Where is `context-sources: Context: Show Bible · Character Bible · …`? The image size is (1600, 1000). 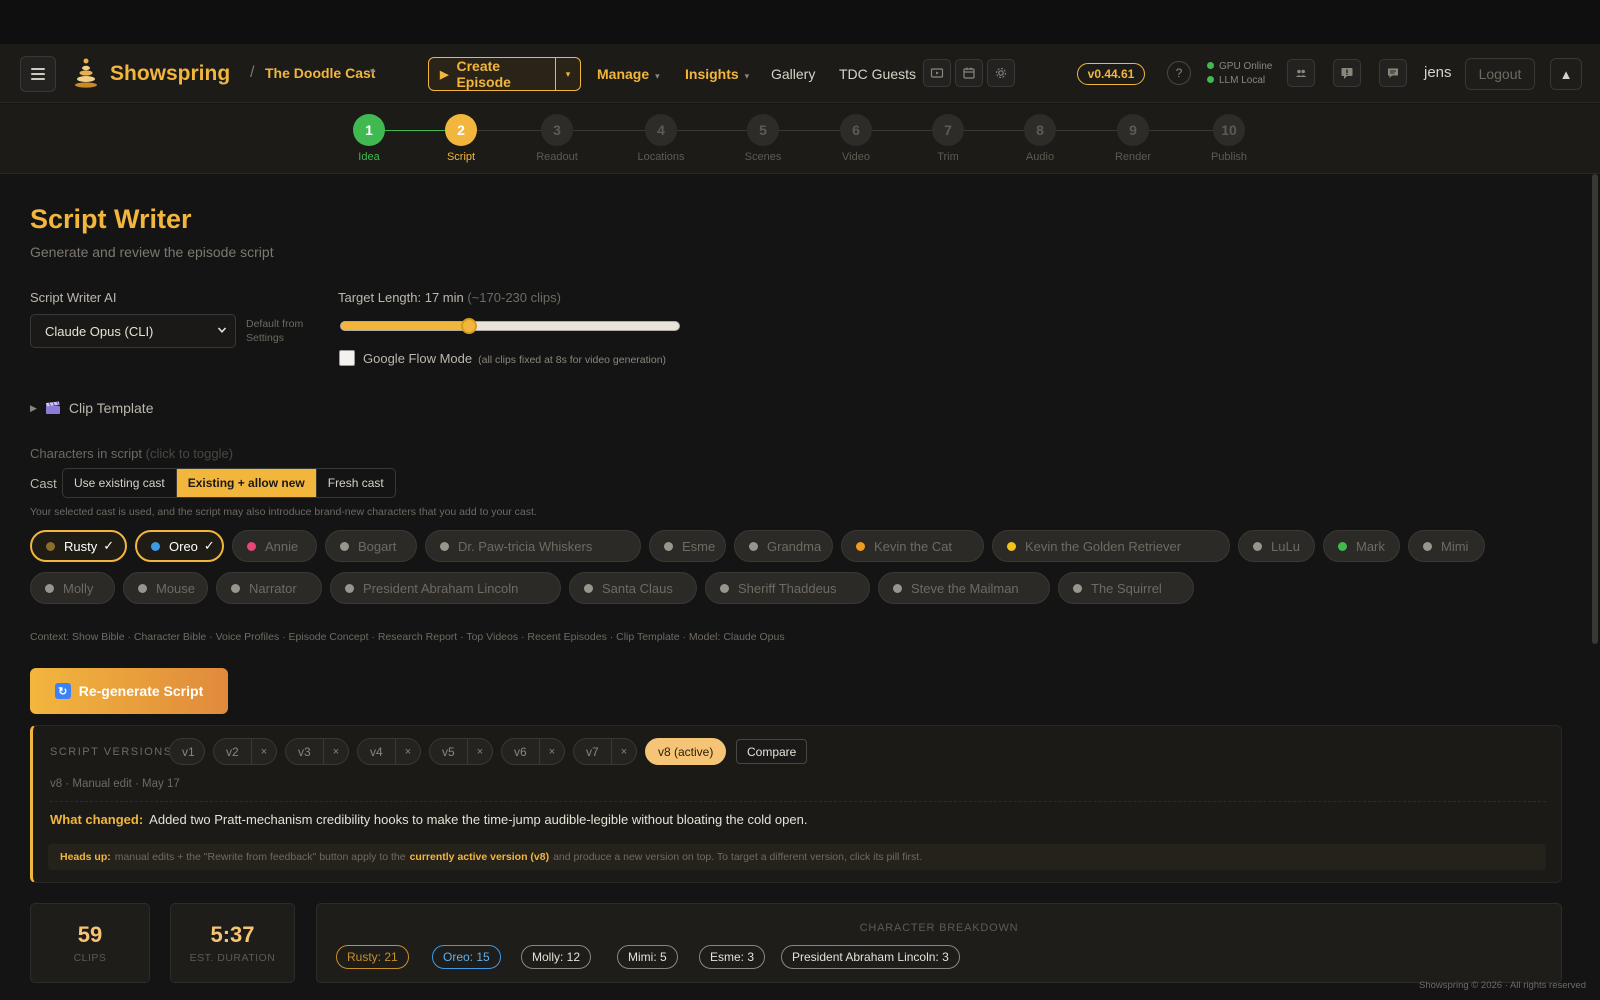
context-sources: Context: Show Bible · Character Bible · … is located at coordinates (407, 637).